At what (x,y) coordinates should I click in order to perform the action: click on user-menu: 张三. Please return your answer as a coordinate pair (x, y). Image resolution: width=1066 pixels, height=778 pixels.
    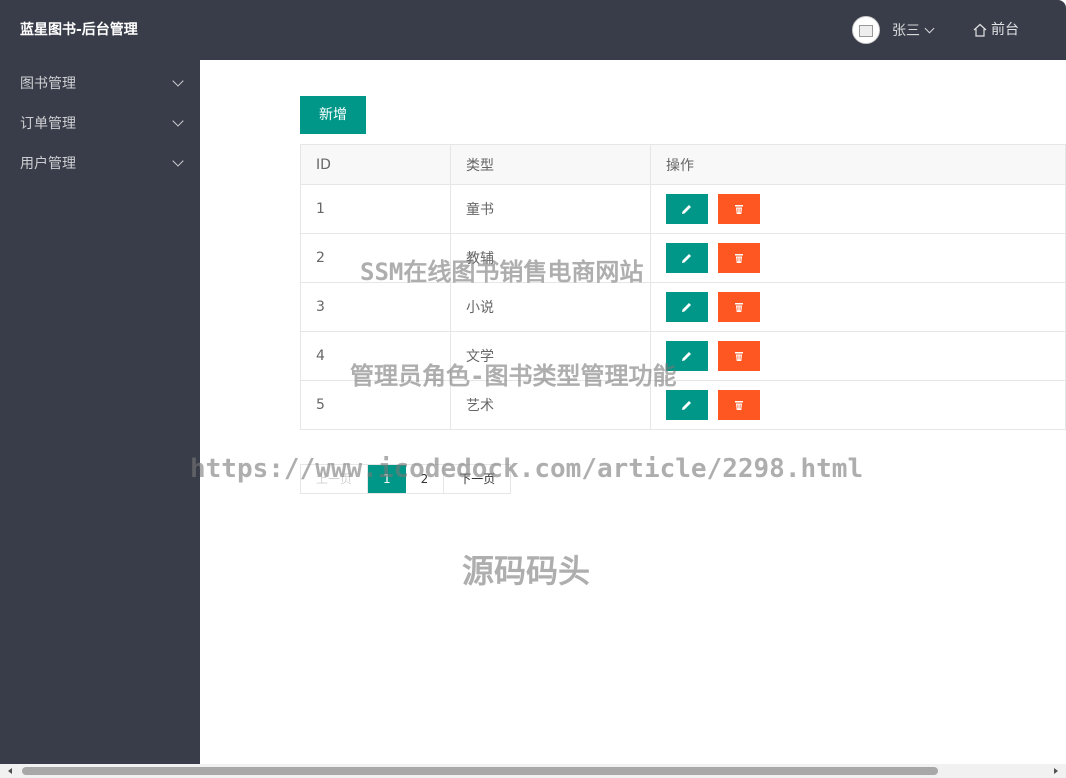
    Looking at the image, I should click on (893, 30).